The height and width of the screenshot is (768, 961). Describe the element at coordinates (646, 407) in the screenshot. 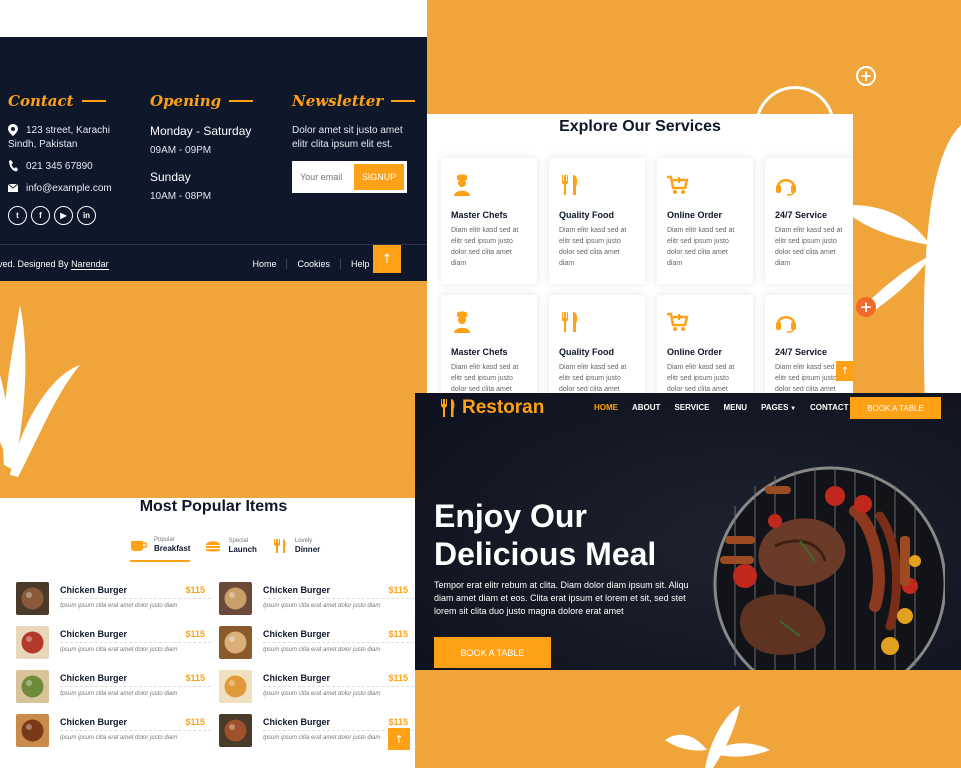

I see `nav-item-about: ABOUT` at that location.